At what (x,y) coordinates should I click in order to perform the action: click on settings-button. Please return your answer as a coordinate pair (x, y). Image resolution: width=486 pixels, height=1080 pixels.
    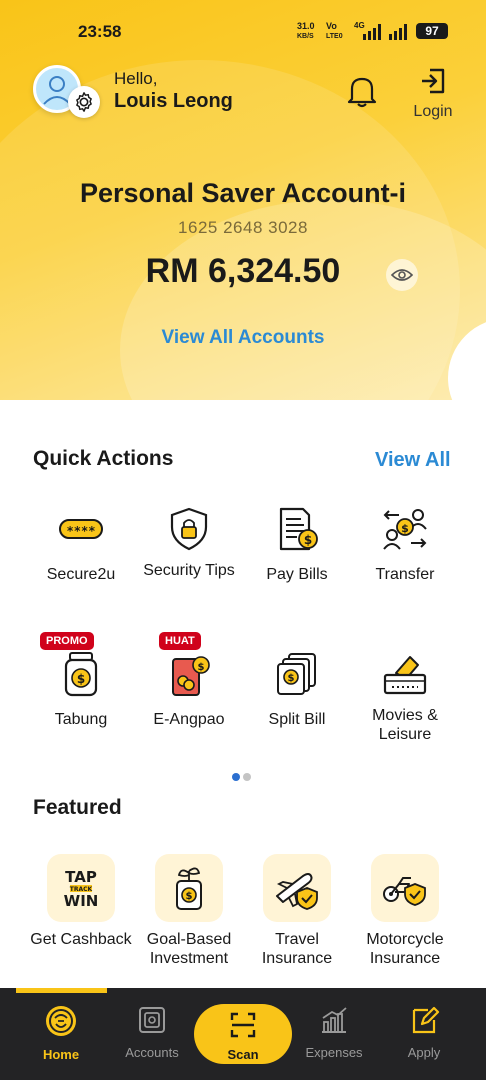
    Looking at the image, I should click on (84, 102).